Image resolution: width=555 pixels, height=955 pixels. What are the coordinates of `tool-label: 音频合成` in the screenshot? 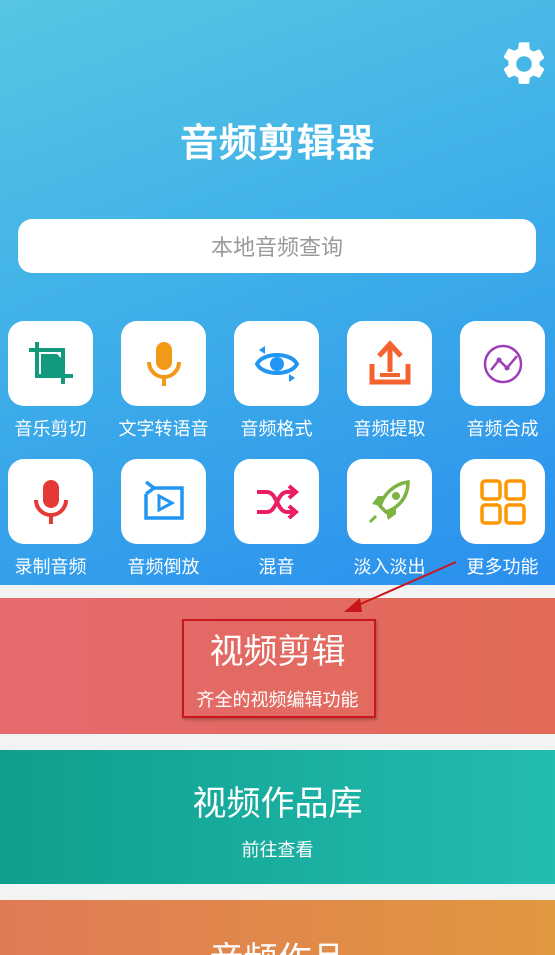 It's located at (502, 429).